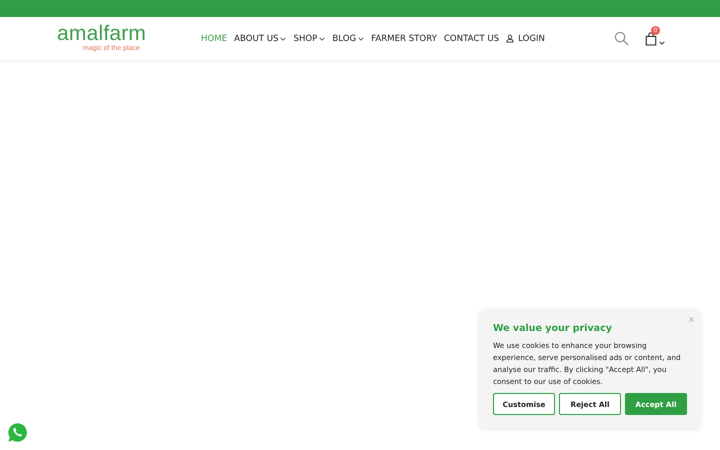 The width and height of the screenshot is (720, 450). I want to click on nav-link: FARMER STORY, so click(404, 39).